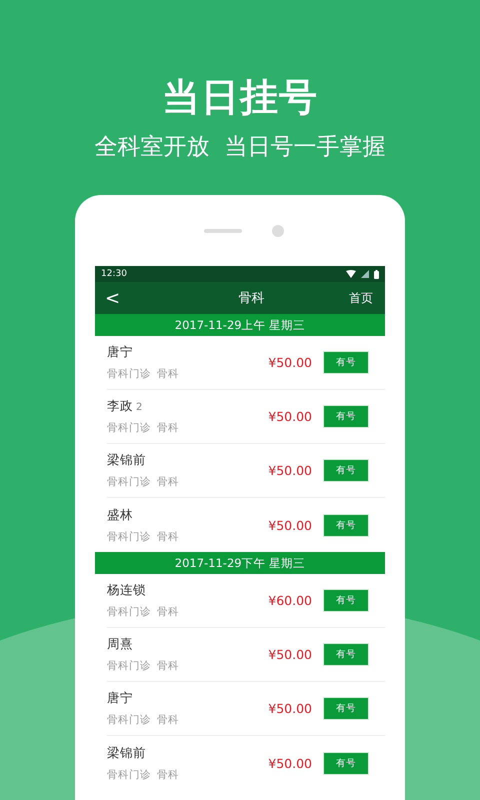 The image size is (480, 800). What do you see at coordinates (240, 563) in the screenshot?
I see `section-header: 2017-11-29下午 星期三` at bounding box center [240, 563].